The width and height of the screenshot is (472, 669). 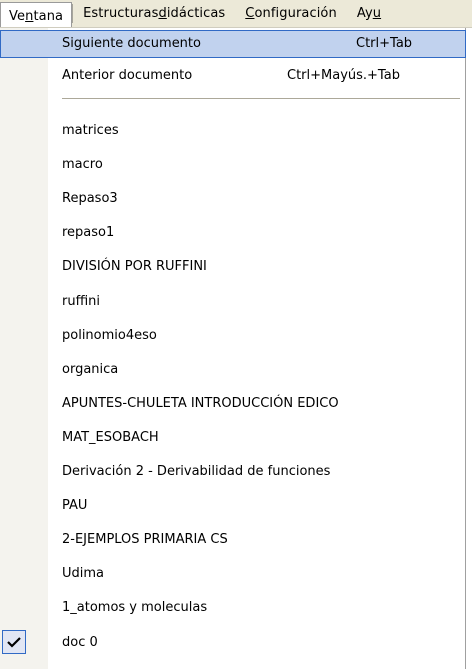 I want to click on menu-item-document: matrices, so click(x=233, y=131).